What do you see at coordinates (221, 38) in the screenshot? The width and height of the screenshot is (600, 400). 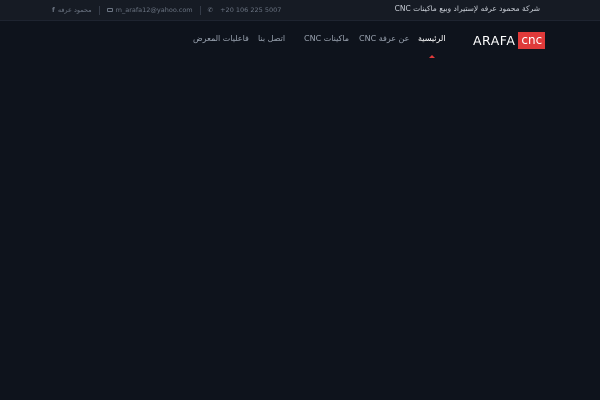 I see `nav-item-exhibition: فاعليات المعرض` at bounding box center [221, 38].